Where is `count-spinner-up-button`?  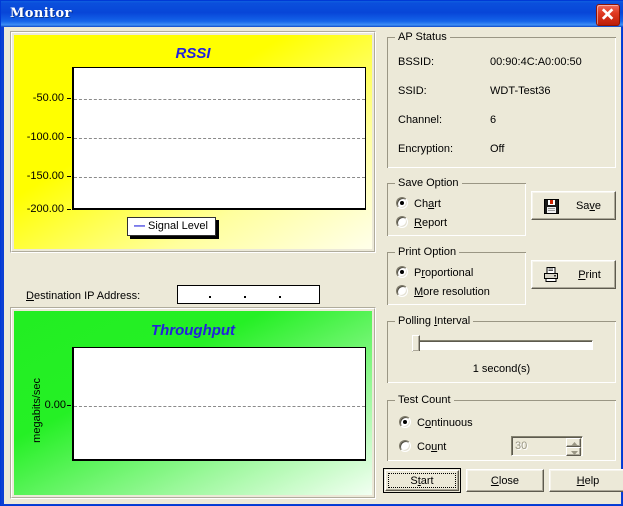
count-spinner-up-button is located at coordinates (573, 442).